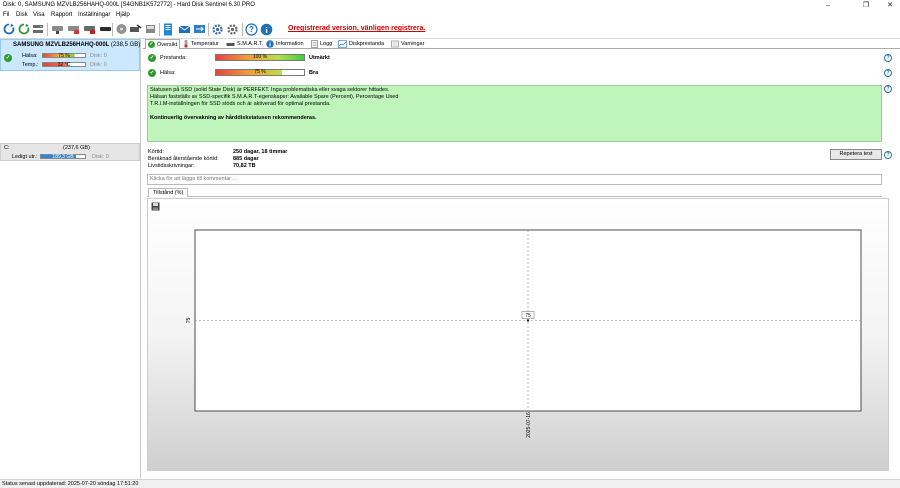 Image resolution: width=900 pixels, height=488 pixels. I want to click on tab-label: Diskprestanda, so click(367, 44).